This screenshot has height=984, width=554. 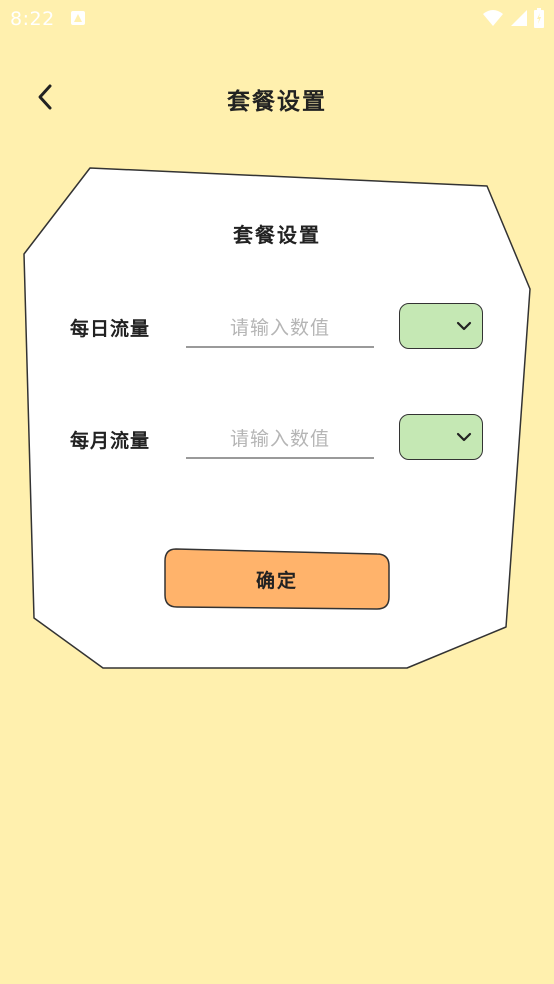 I want to click on monthly-traffic-label: 每月流量, so click(x=110, y=441).